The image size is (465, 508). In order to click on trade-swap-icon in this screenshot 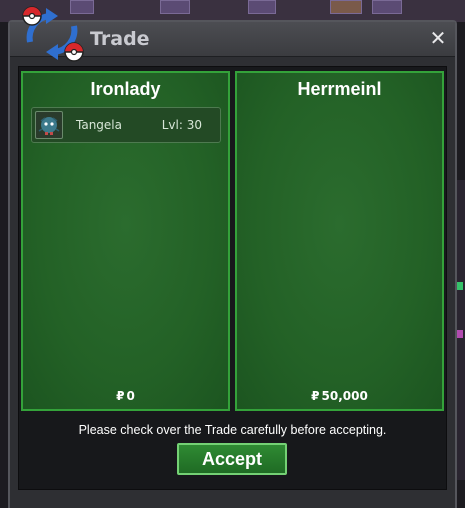, I will do `click(53, 34)`.